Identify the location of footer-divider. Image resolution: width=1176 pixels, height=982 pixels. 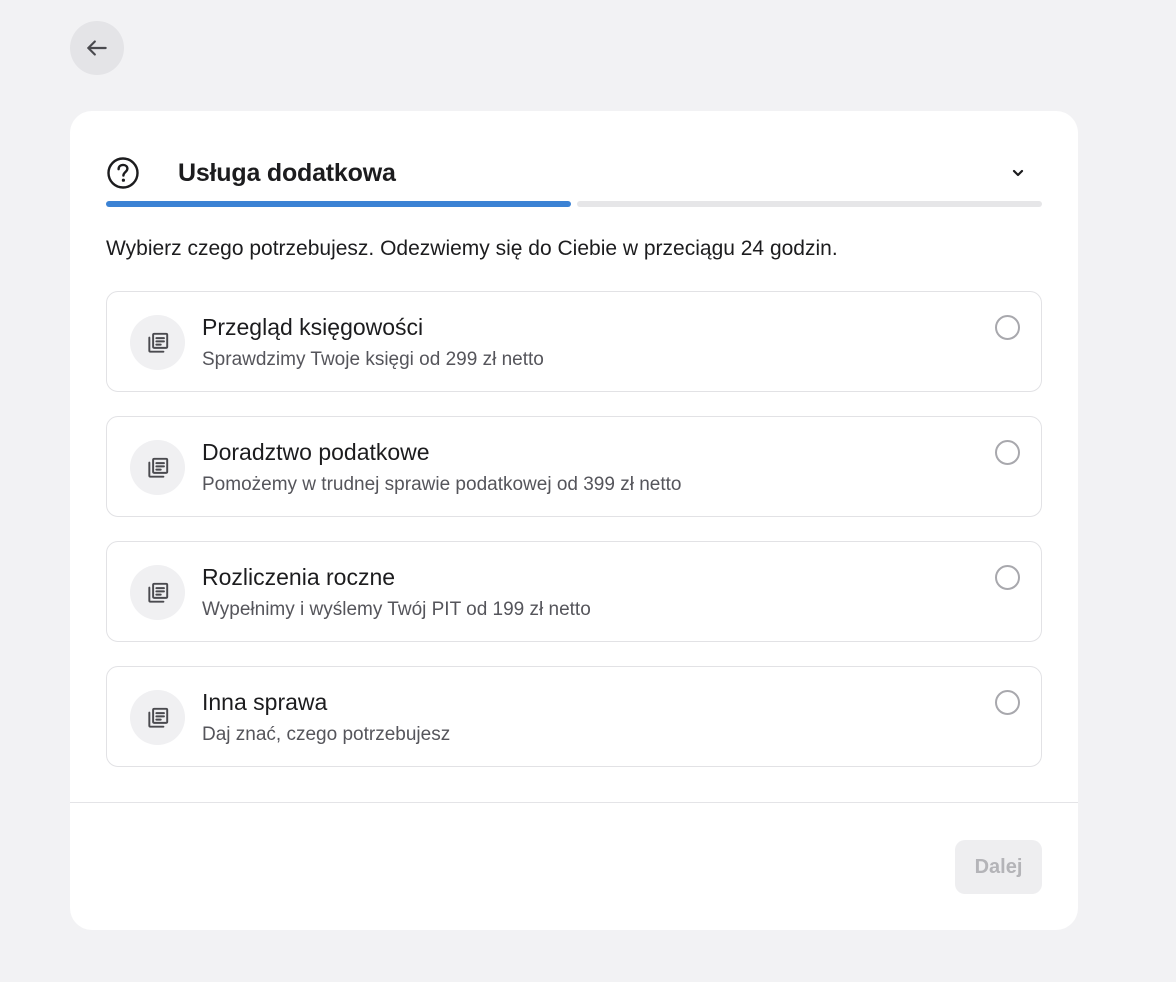
(574, 802).